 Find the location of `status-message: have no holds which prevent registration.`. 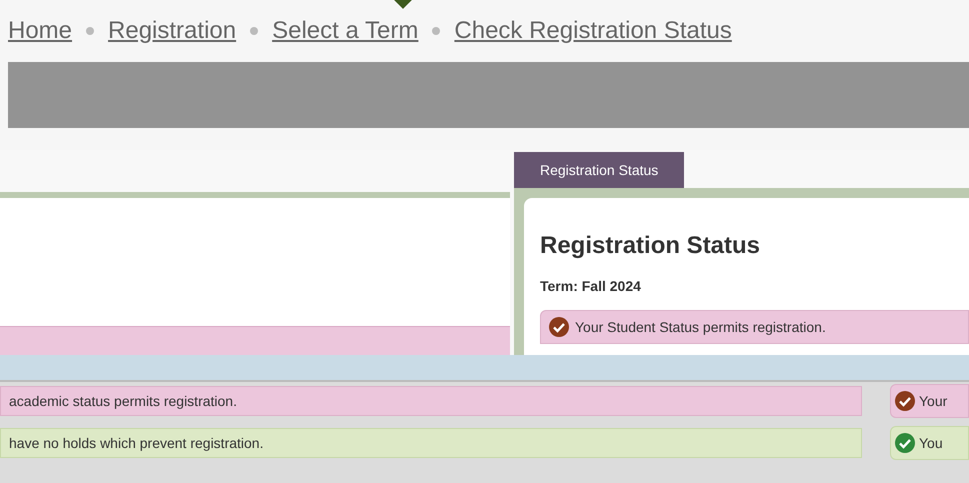

status-message: have no holds which prevent registration. is located at coordinates (431, 443).